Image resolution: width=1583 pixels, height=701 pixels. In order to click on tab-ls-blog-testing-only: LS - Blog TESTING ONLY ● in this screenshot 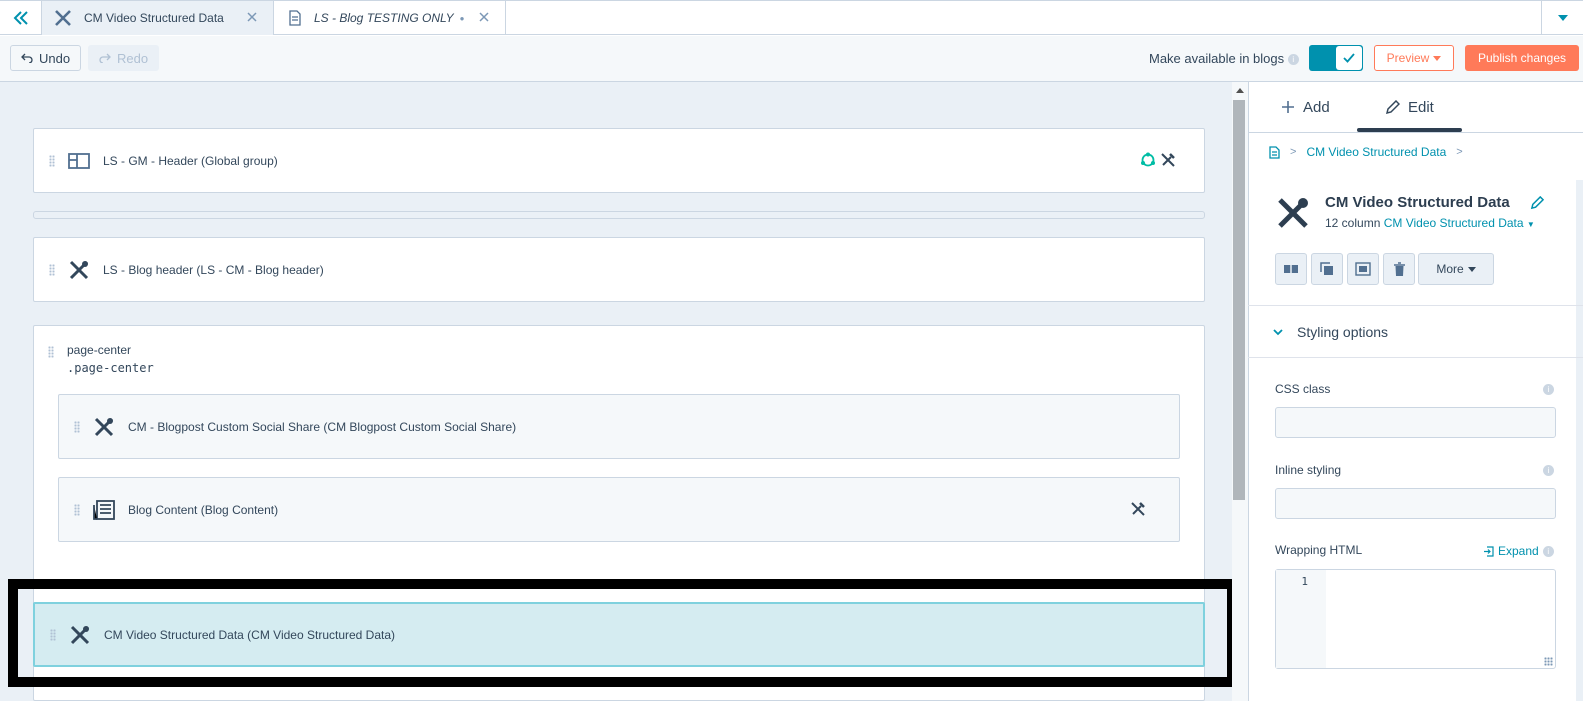, I will do `click(390, 18)`.